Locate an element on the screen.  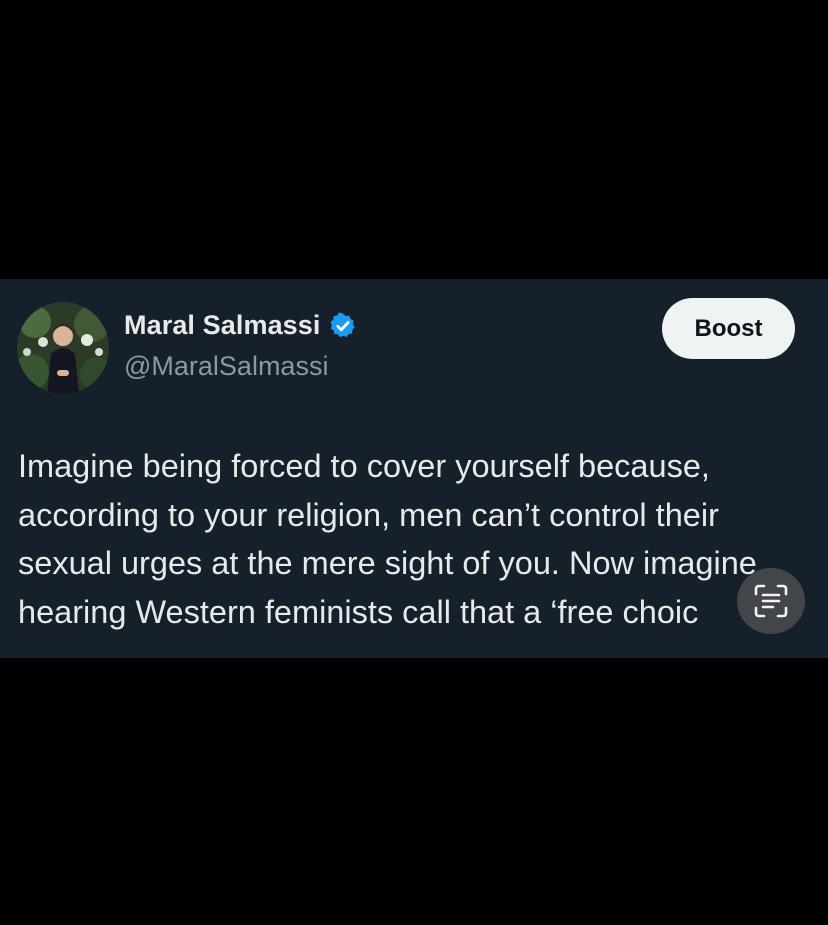
avatar is located at coordinates (63, 348).